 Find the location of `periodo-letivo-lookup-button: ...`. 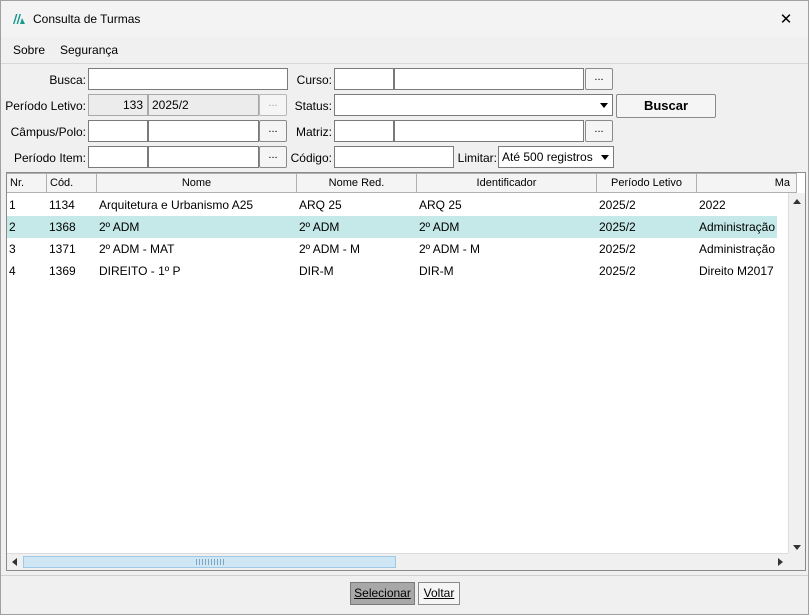

periodo-letivo-lookup-button: ... is located at coordinates (273, 105).